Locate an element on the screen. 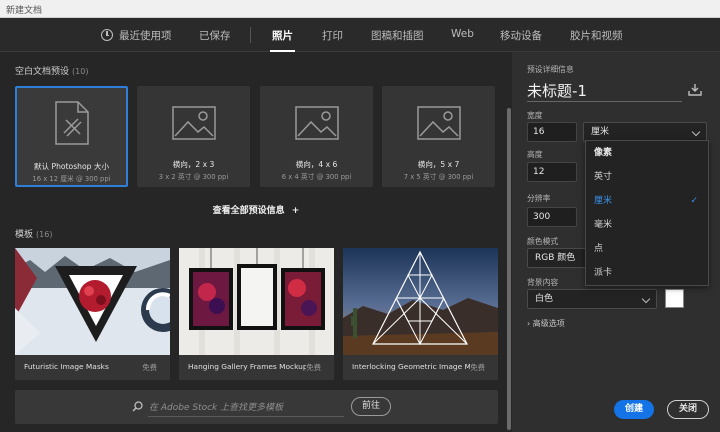 This screenshot has width=720, height=432. menu-item-picas: 派卡 is located at coordinates (647, 273).